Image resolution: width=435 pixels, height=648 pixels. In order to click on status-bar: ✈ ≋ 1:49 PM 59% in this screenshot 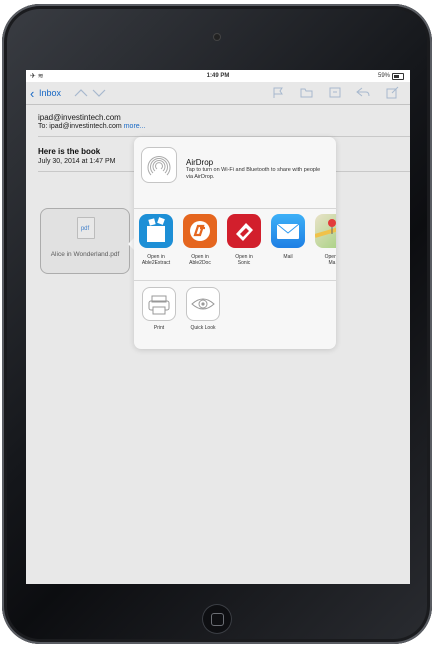, I will do `click(218, 76)`.